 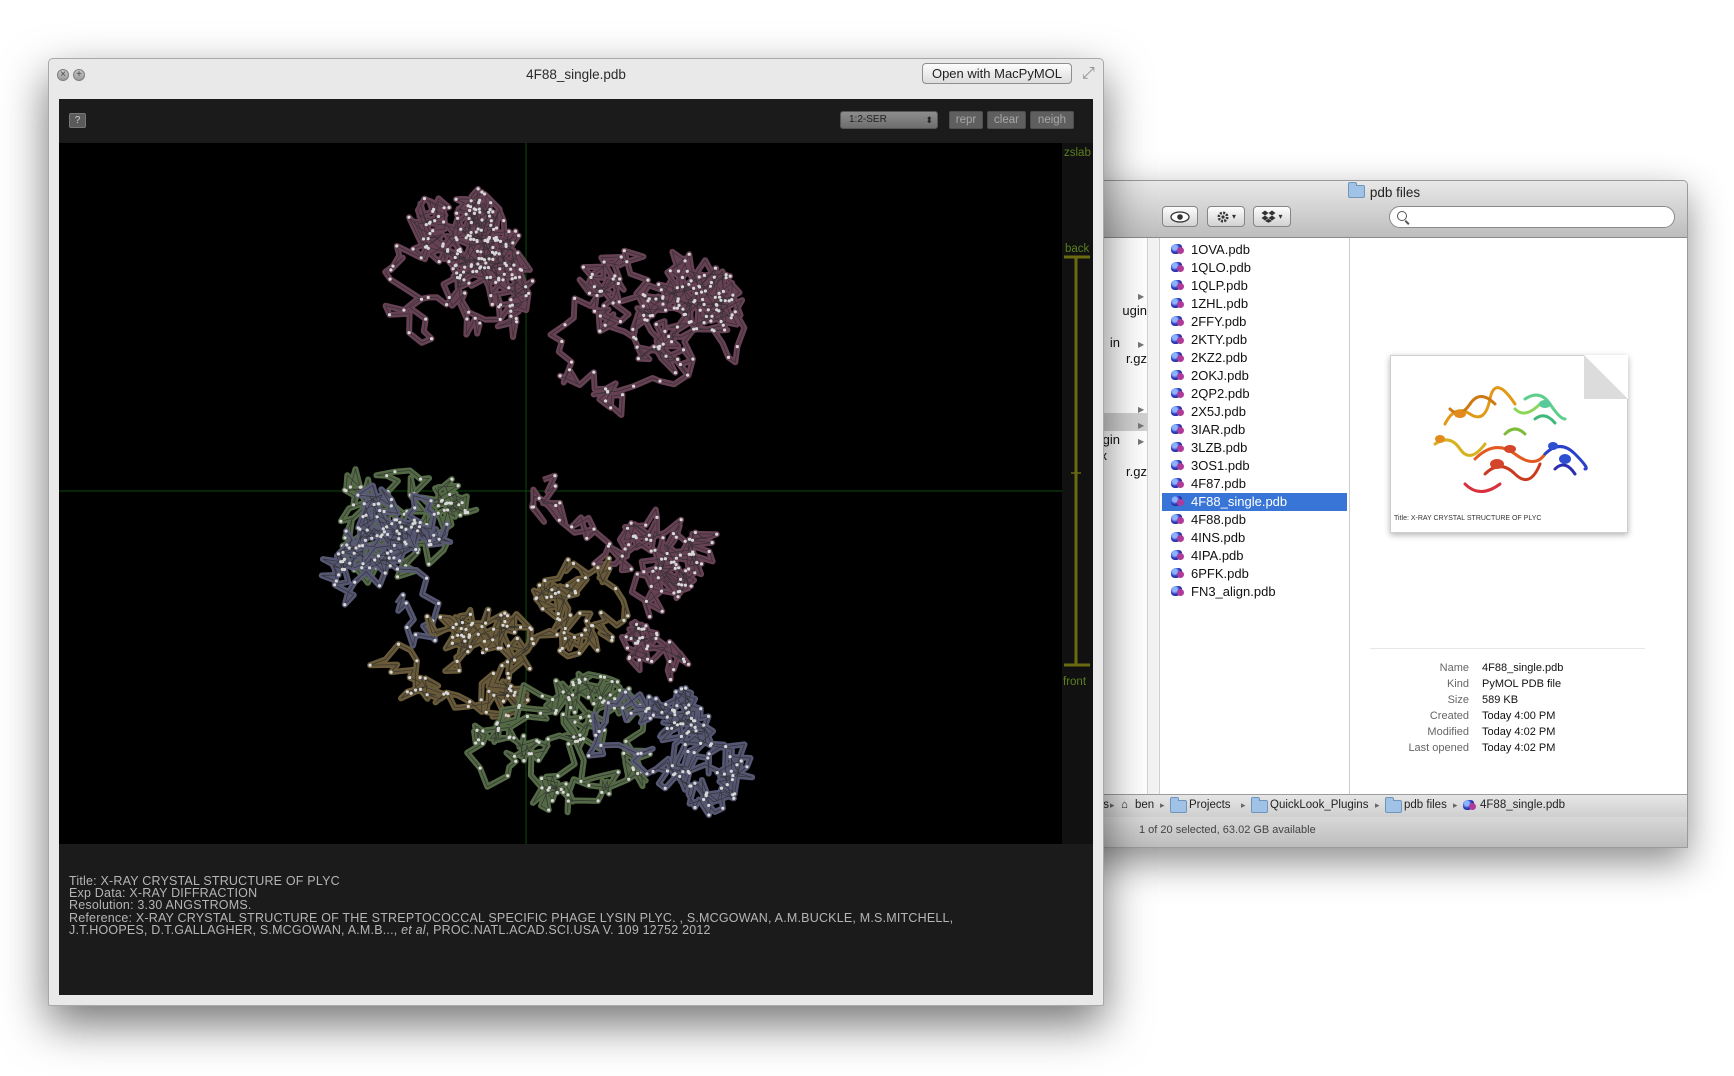 I want to click on home-icon: ⌂, so click(x=1124, y=805).